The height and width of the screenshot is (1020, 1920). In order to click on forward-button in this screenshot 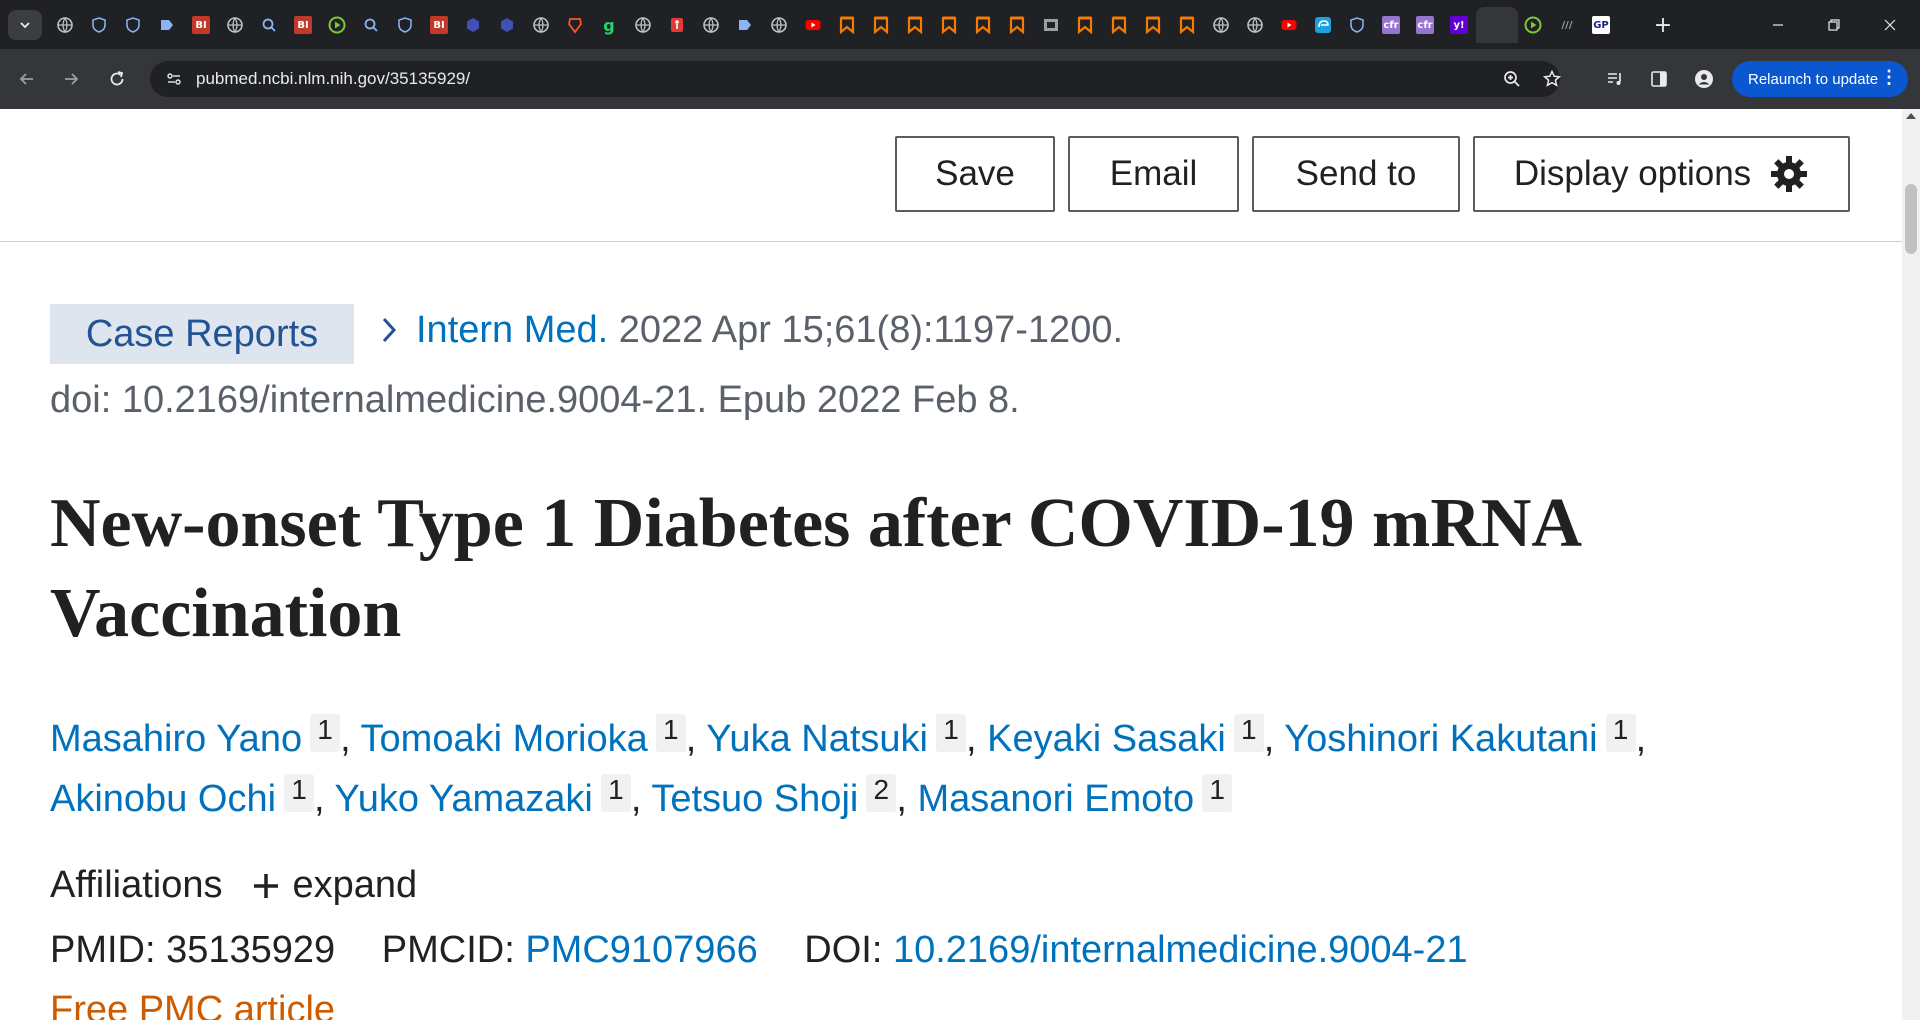, I will do `click(71, 79)`.